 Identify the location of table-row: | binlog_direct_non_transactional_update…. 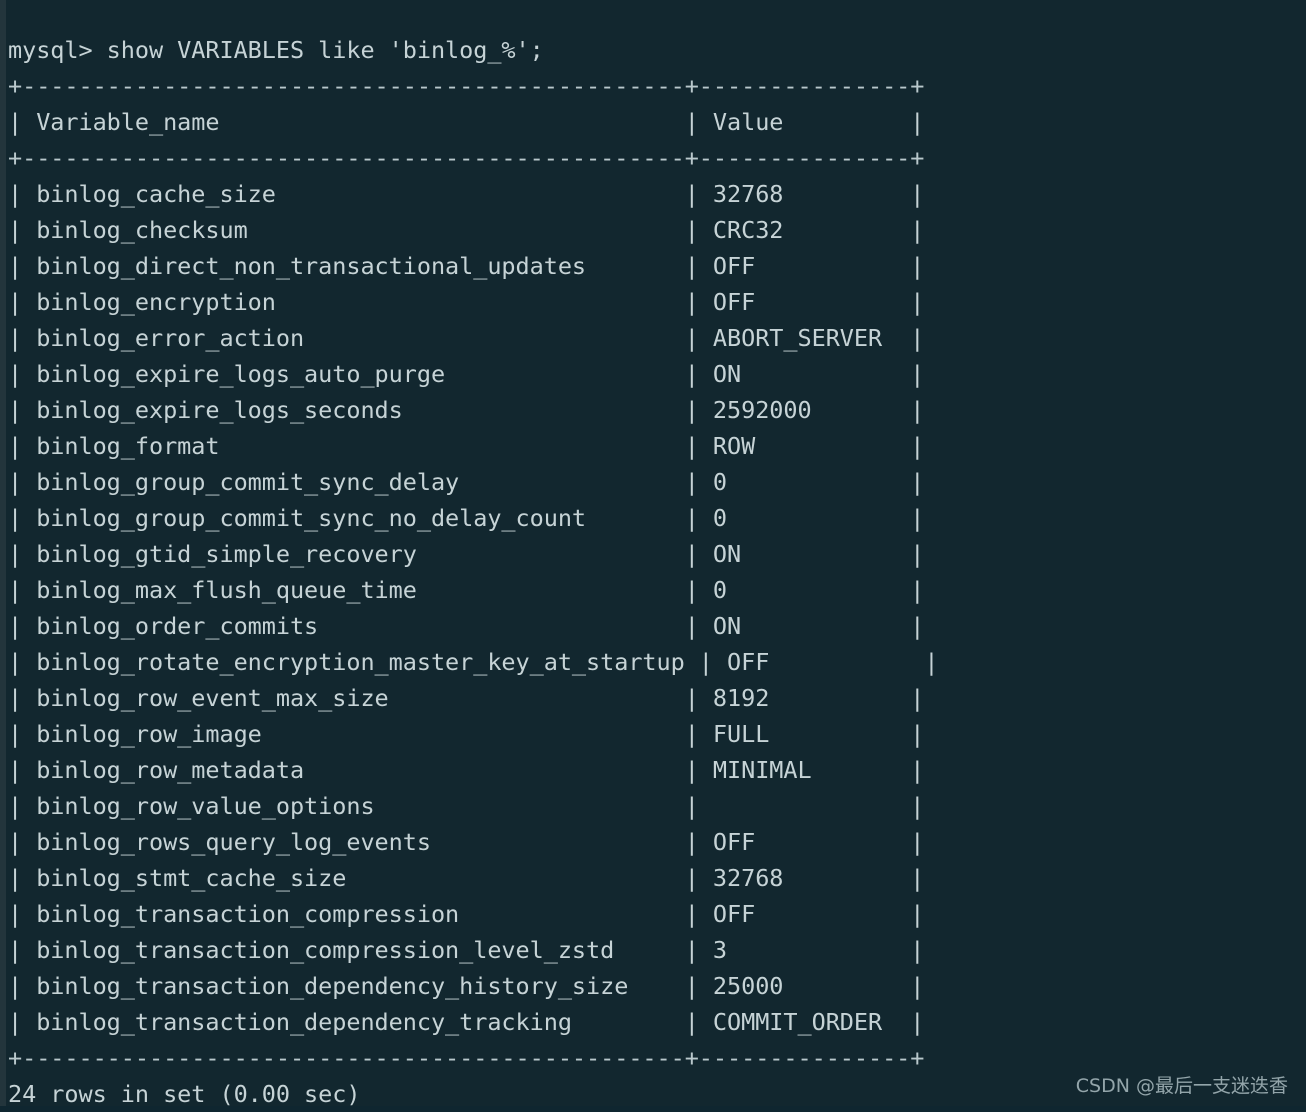
(466, 265).